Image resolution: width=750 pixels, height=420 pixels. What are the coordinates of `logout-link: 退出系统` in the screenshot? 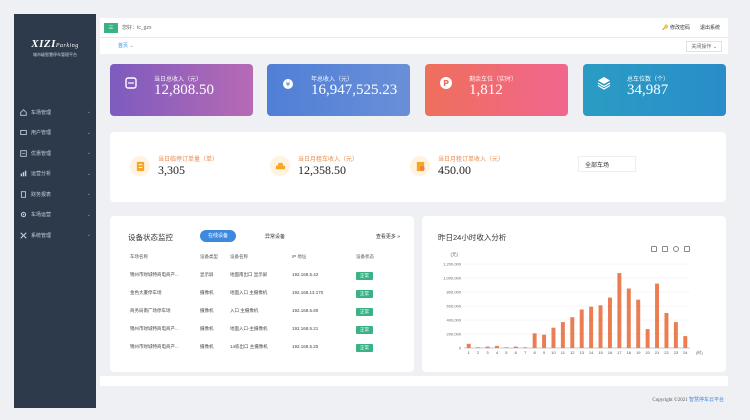 It's located at (710, 27).